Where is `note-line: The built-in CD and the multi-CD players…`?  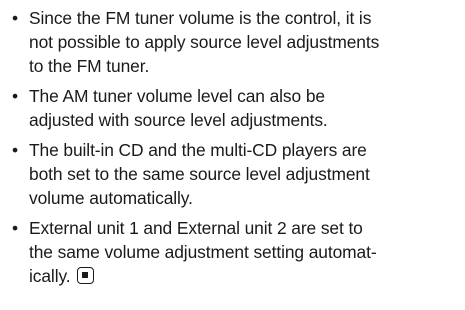
note-line: The built-in CD and the multi-CD players… is located at coordinates (198, 150).